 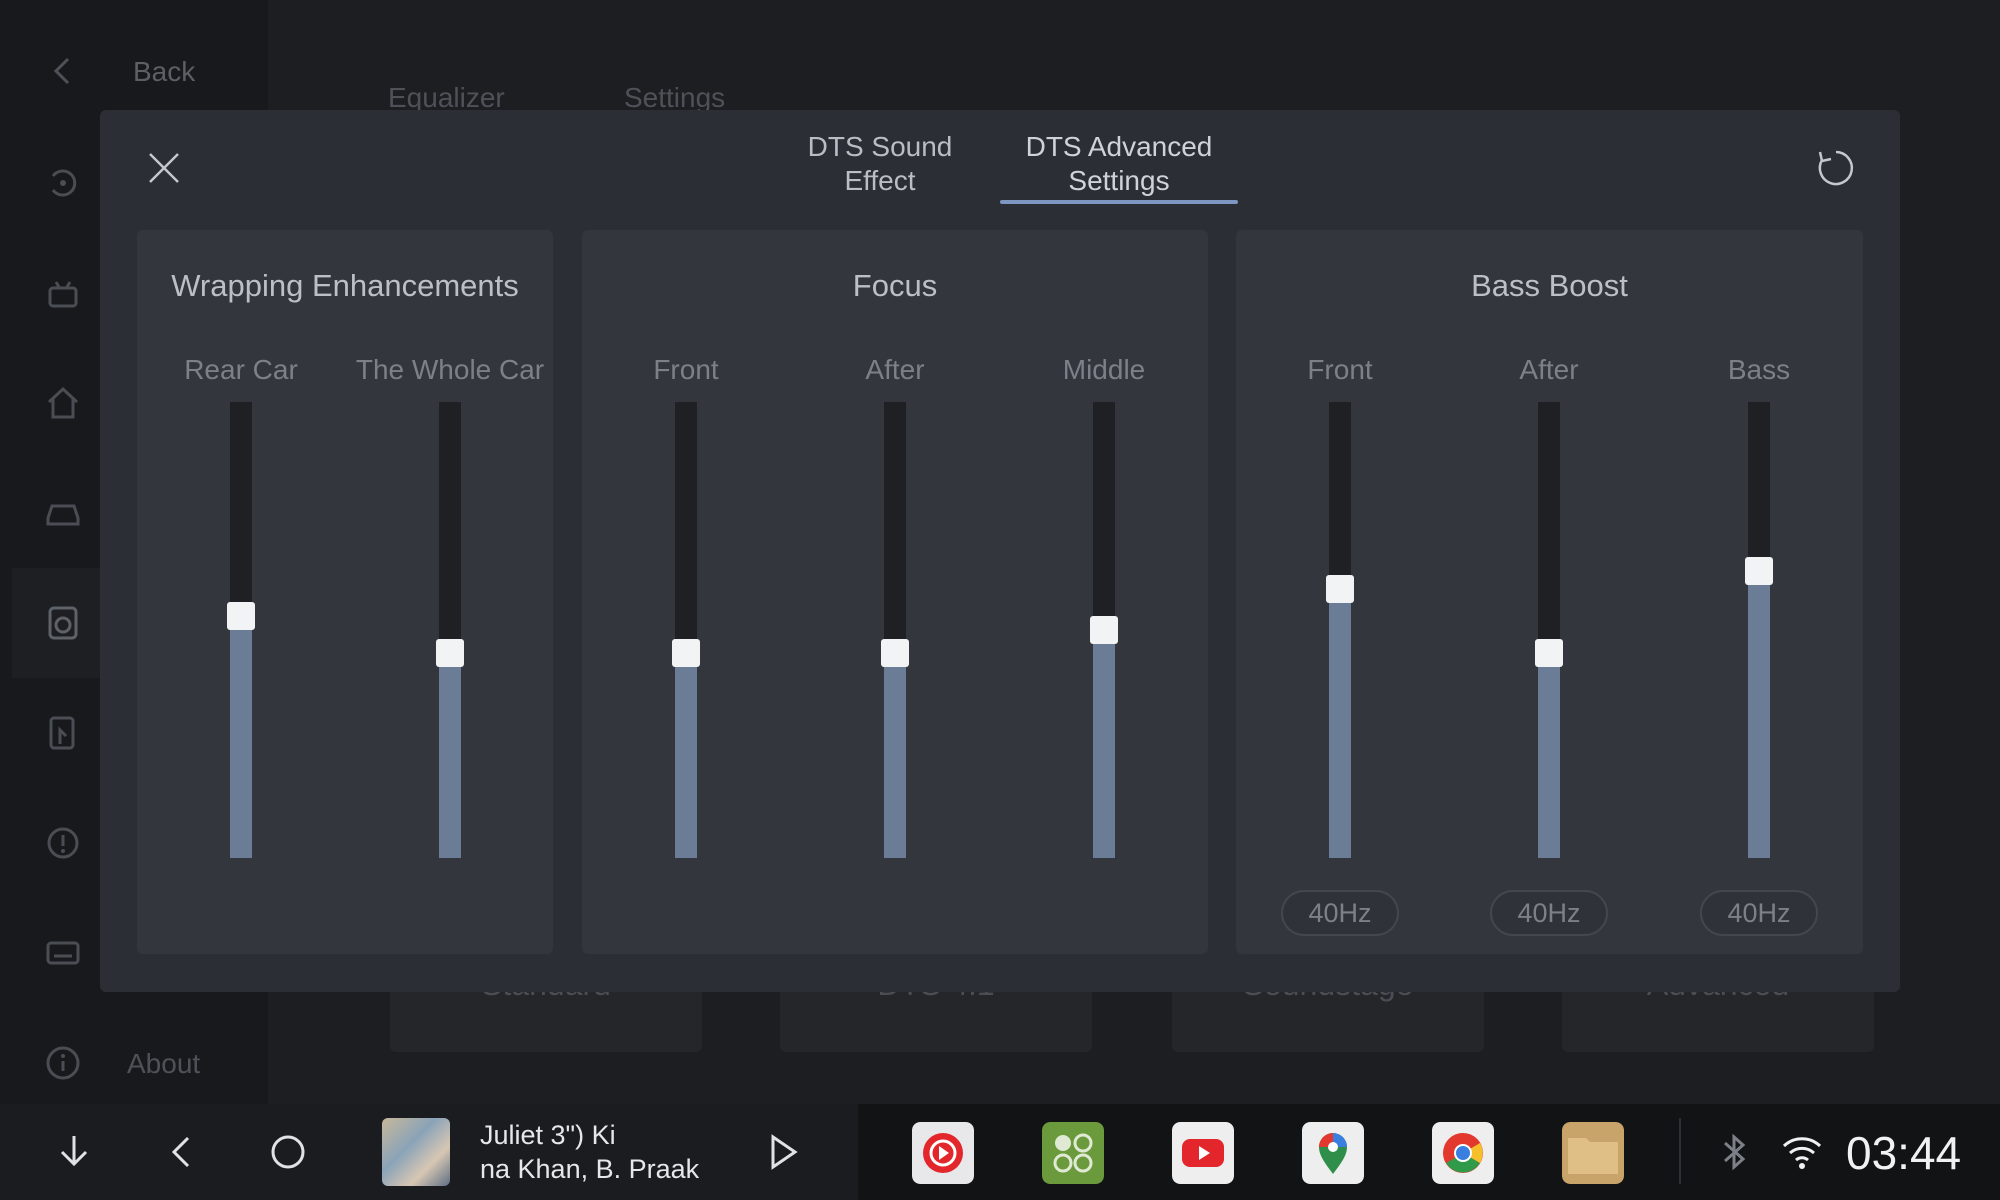 I want to click on close-icon, so click(x=164, y=168).